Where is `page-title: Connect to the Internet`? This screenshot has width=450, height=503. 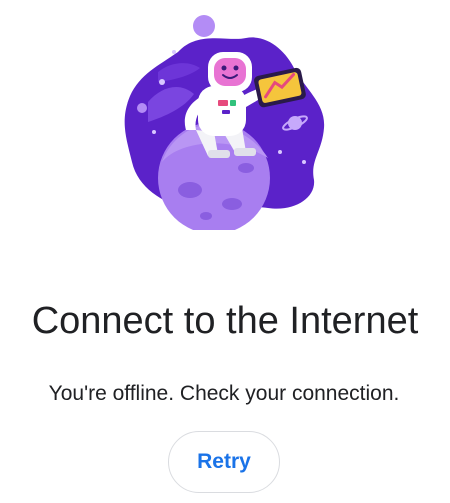
page-title: Connect to the Internet is located at coordinates (225, 321).